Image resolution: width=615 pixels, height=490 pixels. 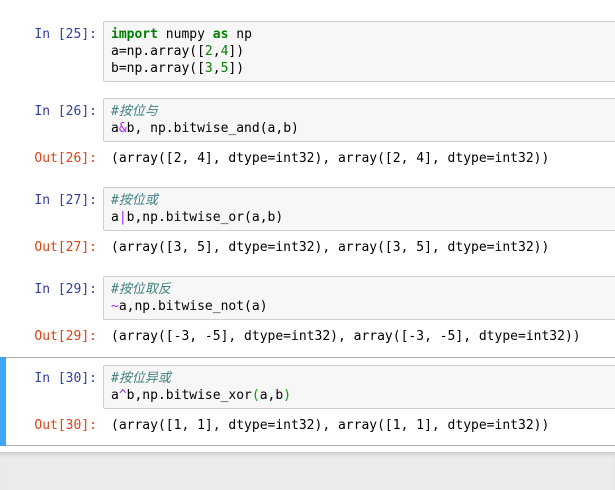 I want to click on code-line: #按位取反, so click(x=363, y=289).